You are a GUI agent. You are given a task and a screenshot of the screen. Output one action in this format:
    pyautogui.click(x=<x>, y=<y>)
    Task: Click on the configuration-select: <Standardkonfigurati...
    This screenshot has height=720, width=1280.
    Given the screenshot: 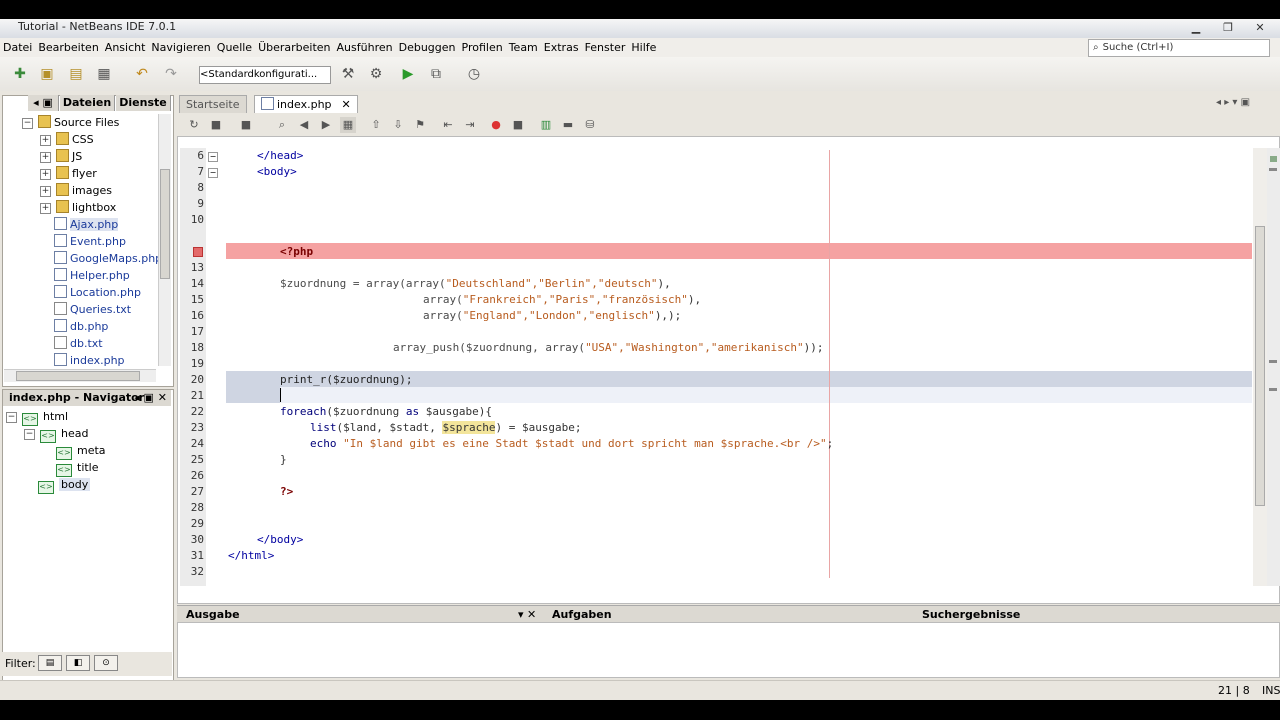 What is the action you would take?
    pyautogui.click(x=265, y=75)
    